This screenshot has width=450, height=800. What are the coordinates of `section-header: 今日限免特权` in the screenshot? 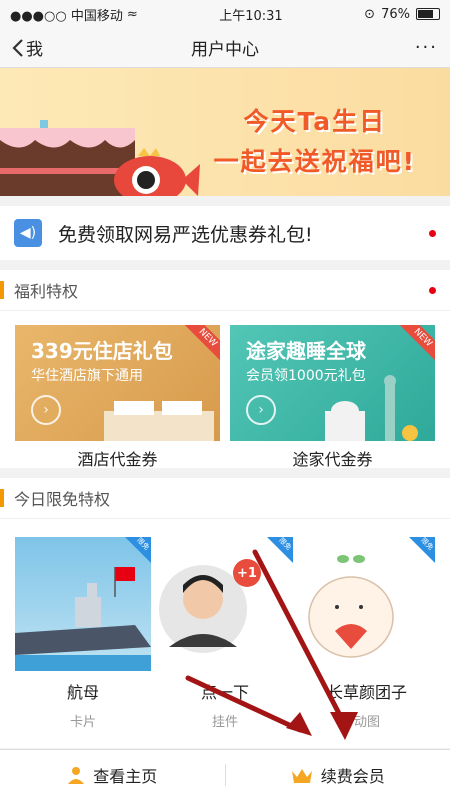 It's located at (225, 498).